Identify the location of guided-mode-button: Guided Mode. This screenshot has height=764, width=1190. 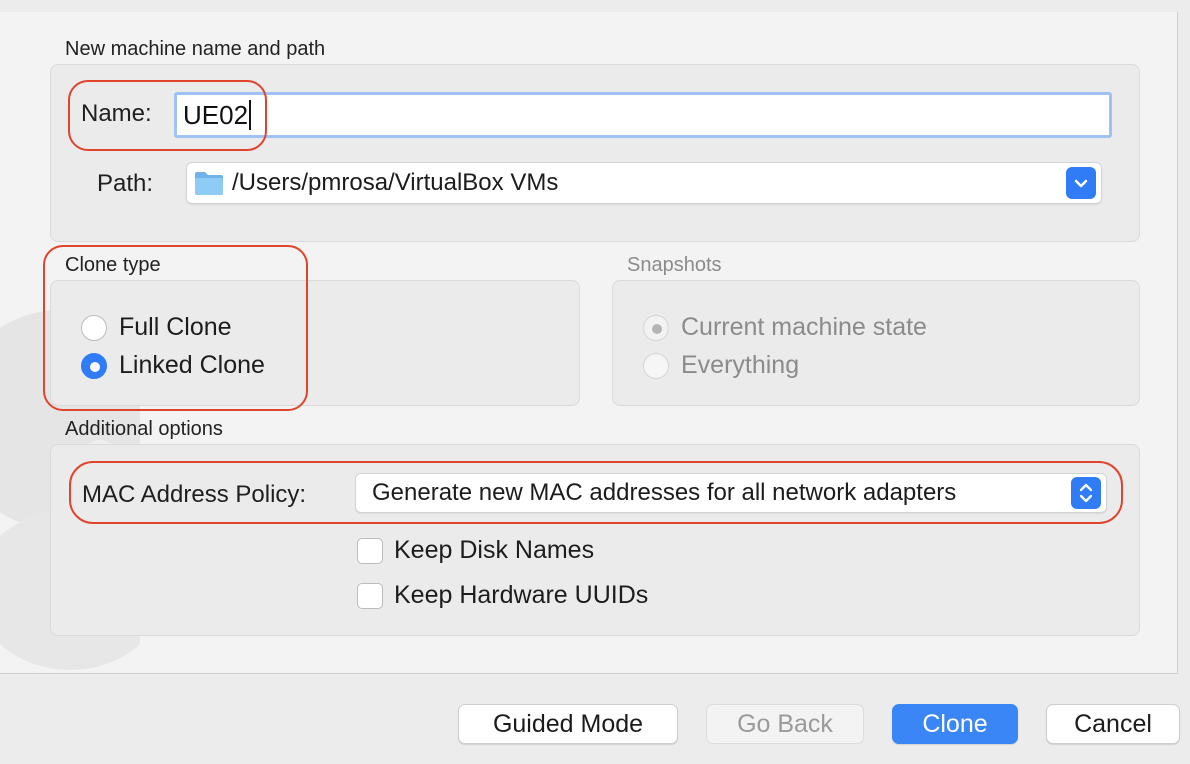
(568, 724).